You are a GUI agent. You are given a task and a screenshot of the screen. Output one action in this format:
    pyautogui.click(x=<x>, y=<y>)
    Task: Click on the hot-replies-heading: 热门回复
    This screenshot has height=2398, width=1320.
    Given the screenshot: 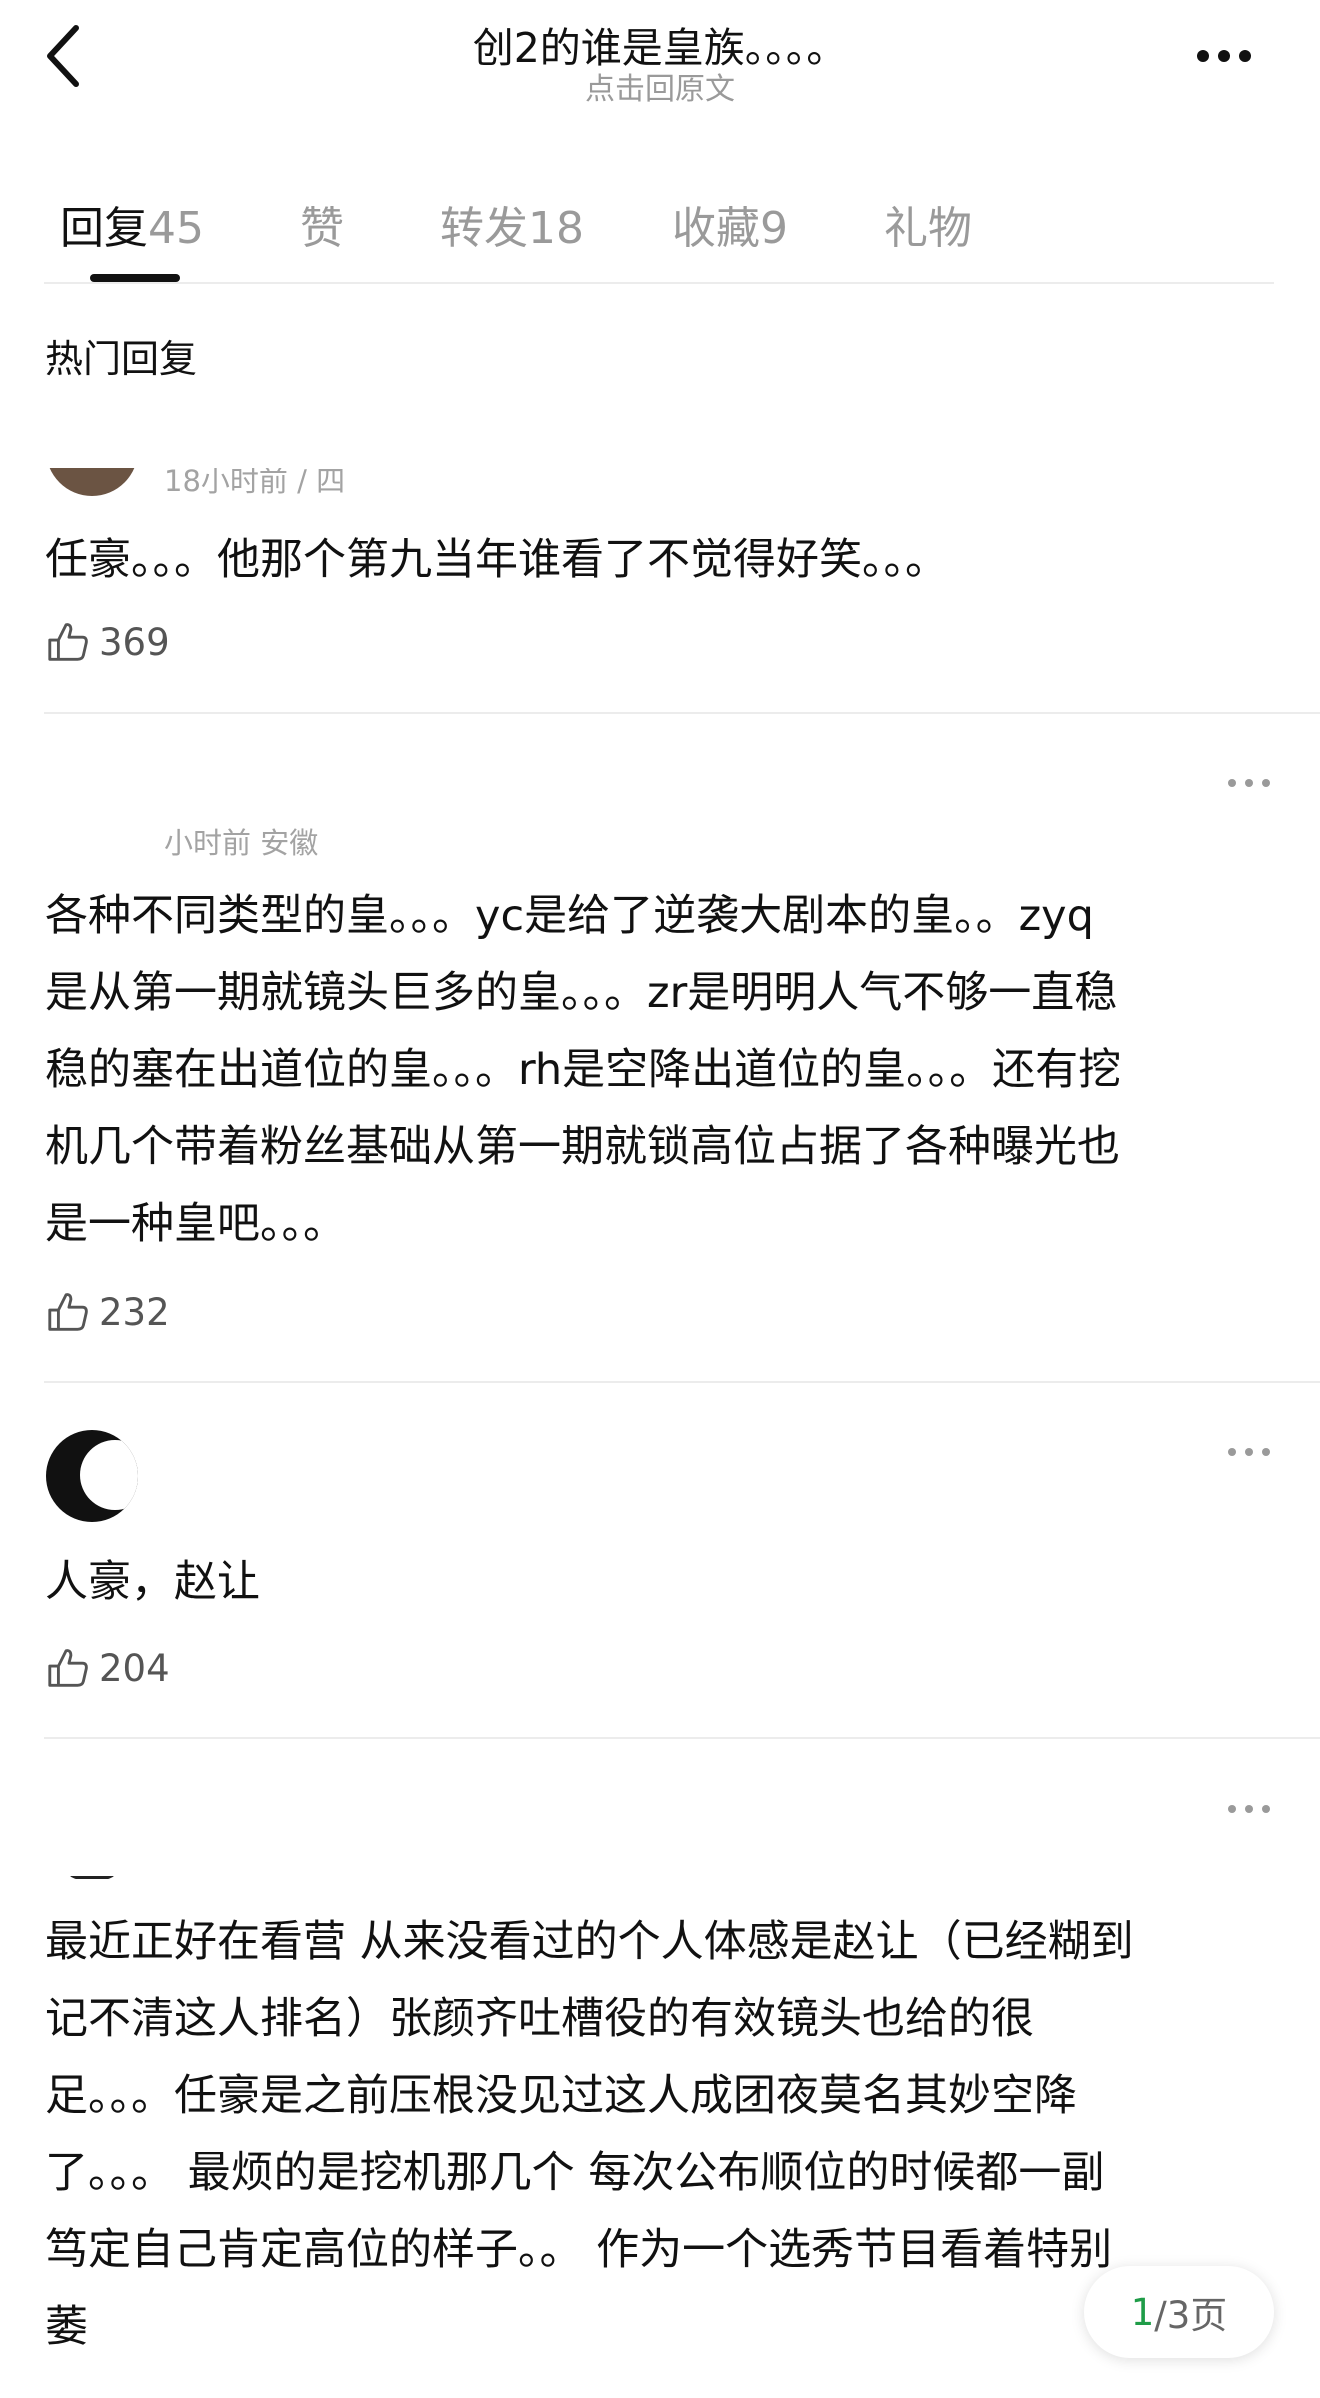 What is the action you would take?
    pyautogui.click(x=121, y=359)
    